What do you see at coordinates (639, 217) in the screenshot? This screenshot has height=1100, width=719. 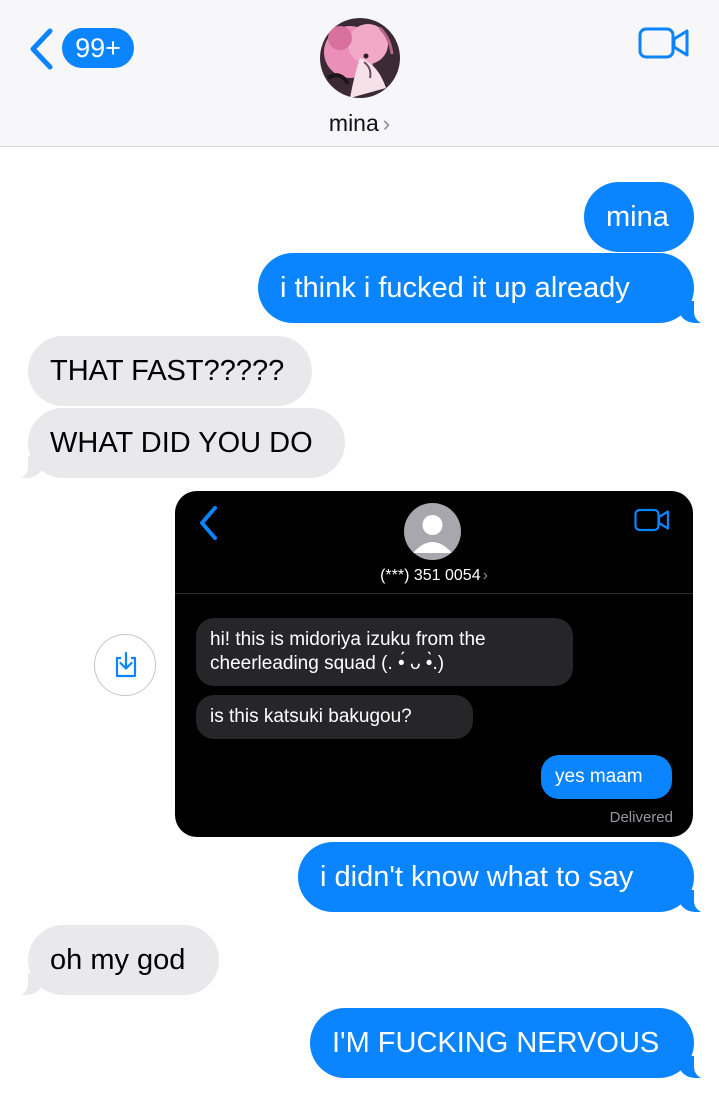 I see `sent-message-bubble: mina` at bounding box center [639, 217].